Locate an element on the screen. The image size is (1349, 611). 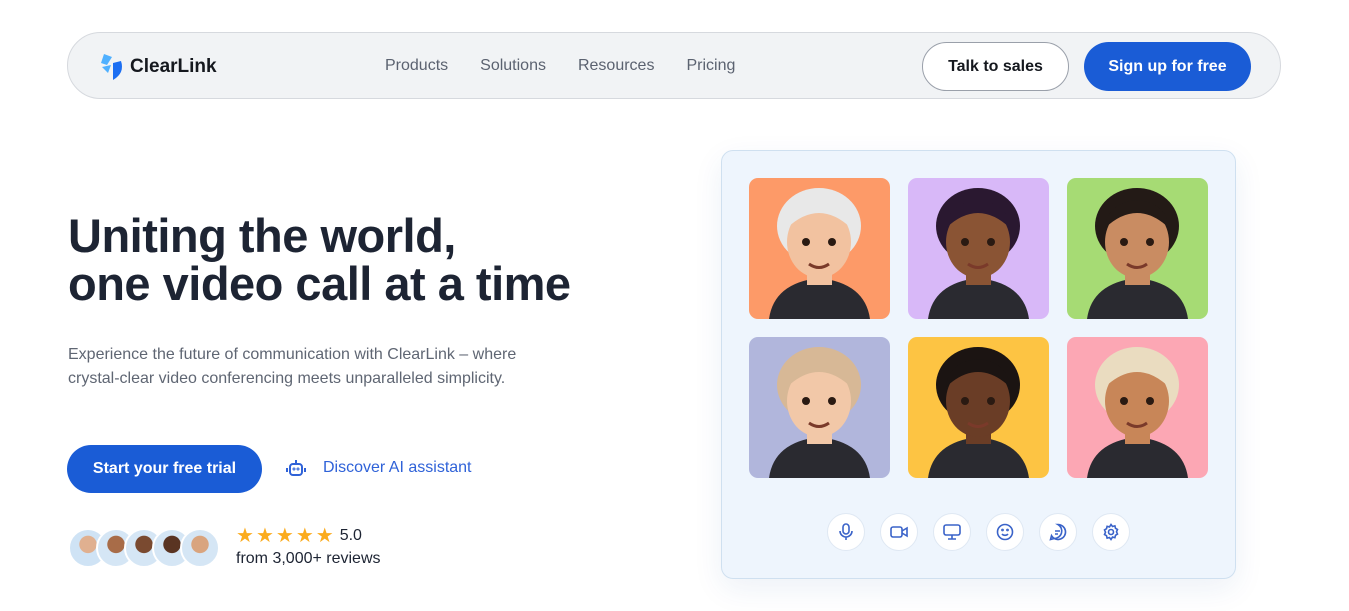
camera-button is located at coordinates (899, 532).